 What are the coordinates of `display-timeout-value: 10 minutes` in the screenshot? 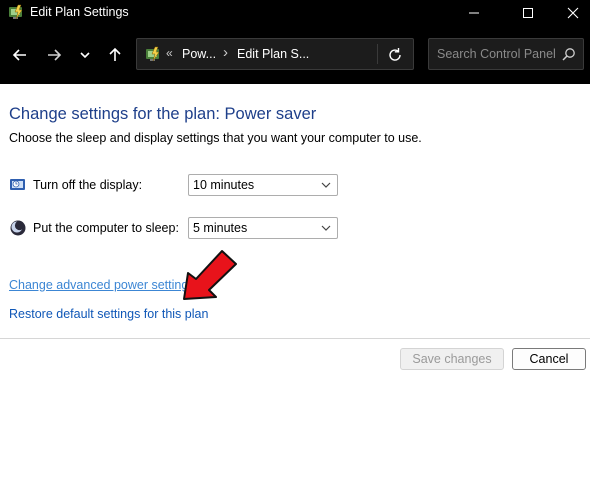 It's located at (224, 185).